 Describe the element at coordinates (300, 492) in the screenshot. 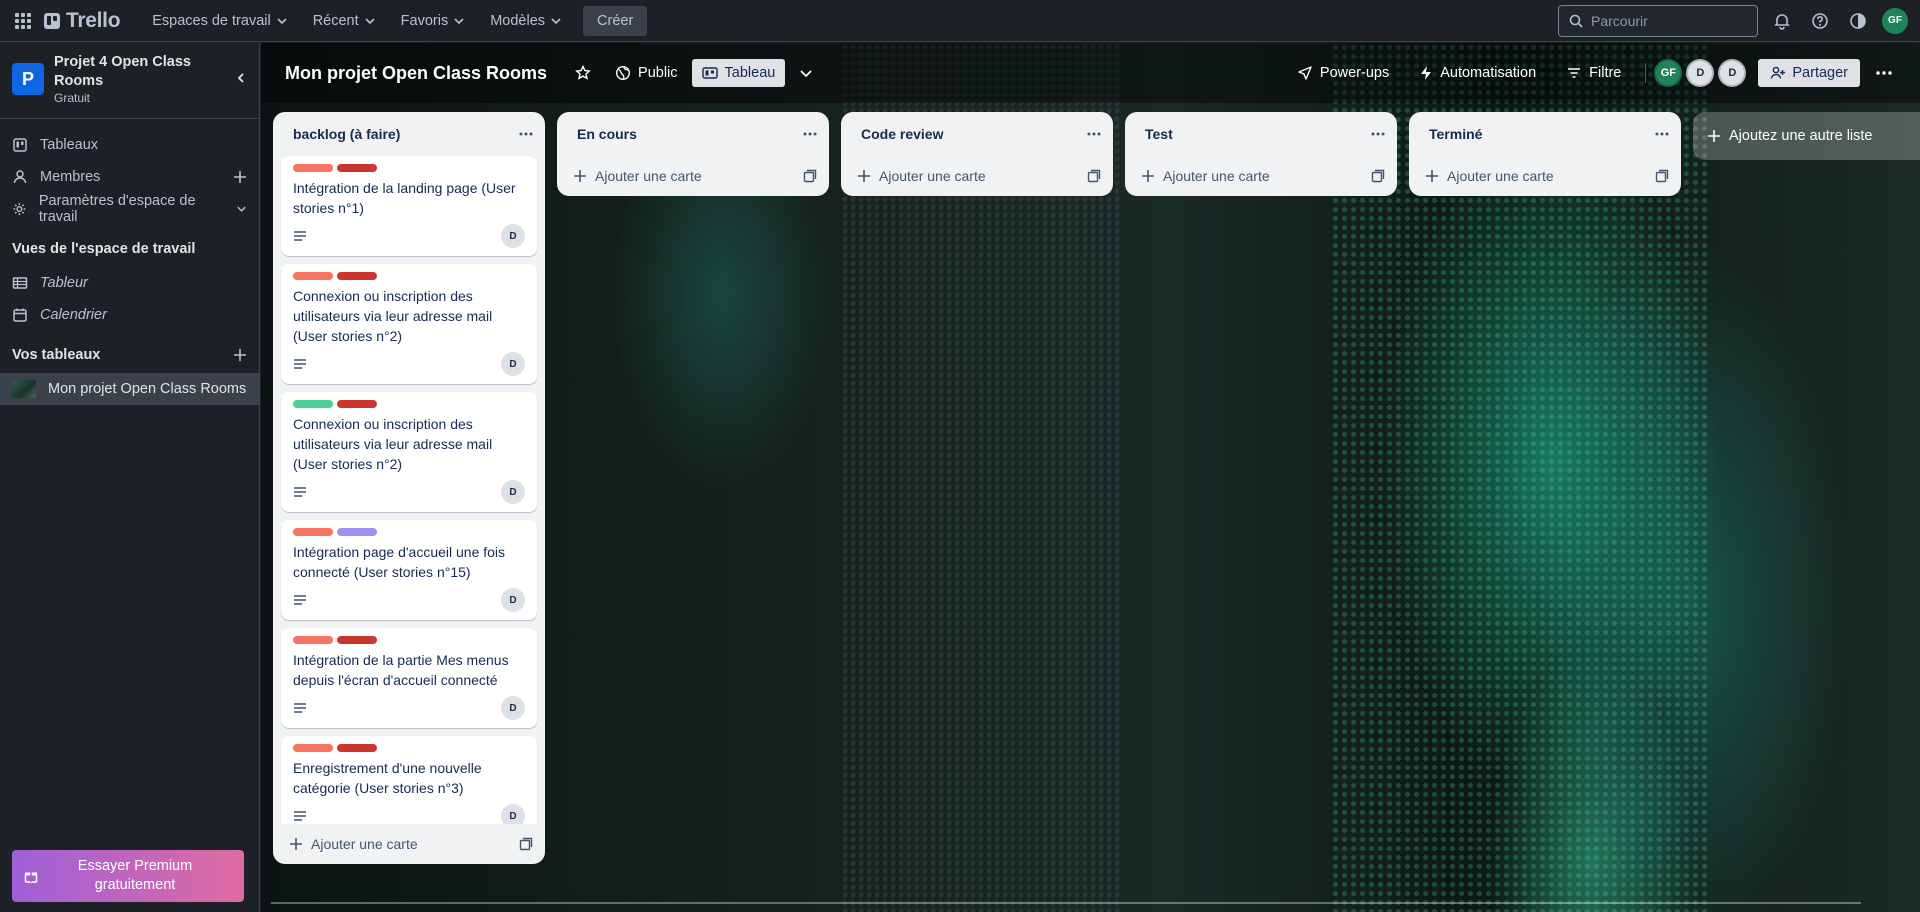

I see `description-icon` at that location.